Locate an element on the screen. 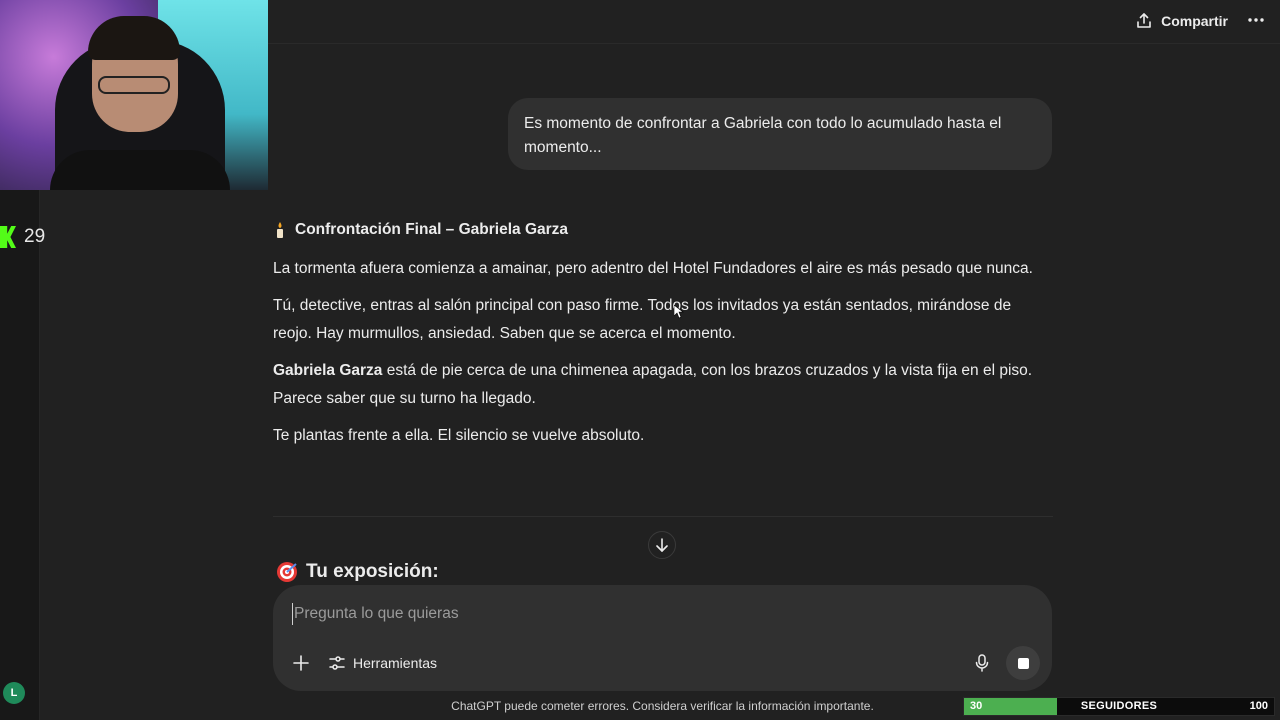  candle-icon is located at coordinates (280, 230).